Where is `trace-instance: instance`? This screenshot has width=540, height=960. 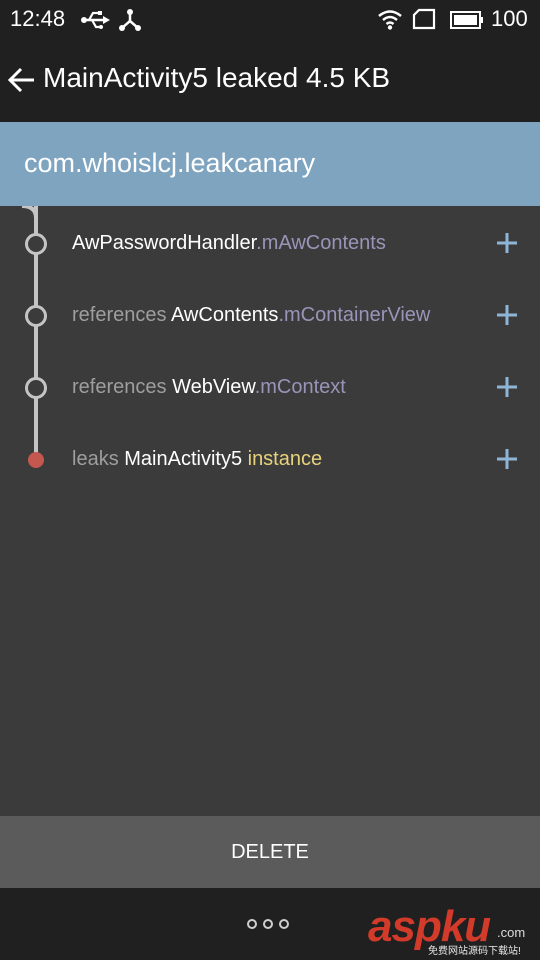
trace-instance: instance is located at coordinates (282, 459).